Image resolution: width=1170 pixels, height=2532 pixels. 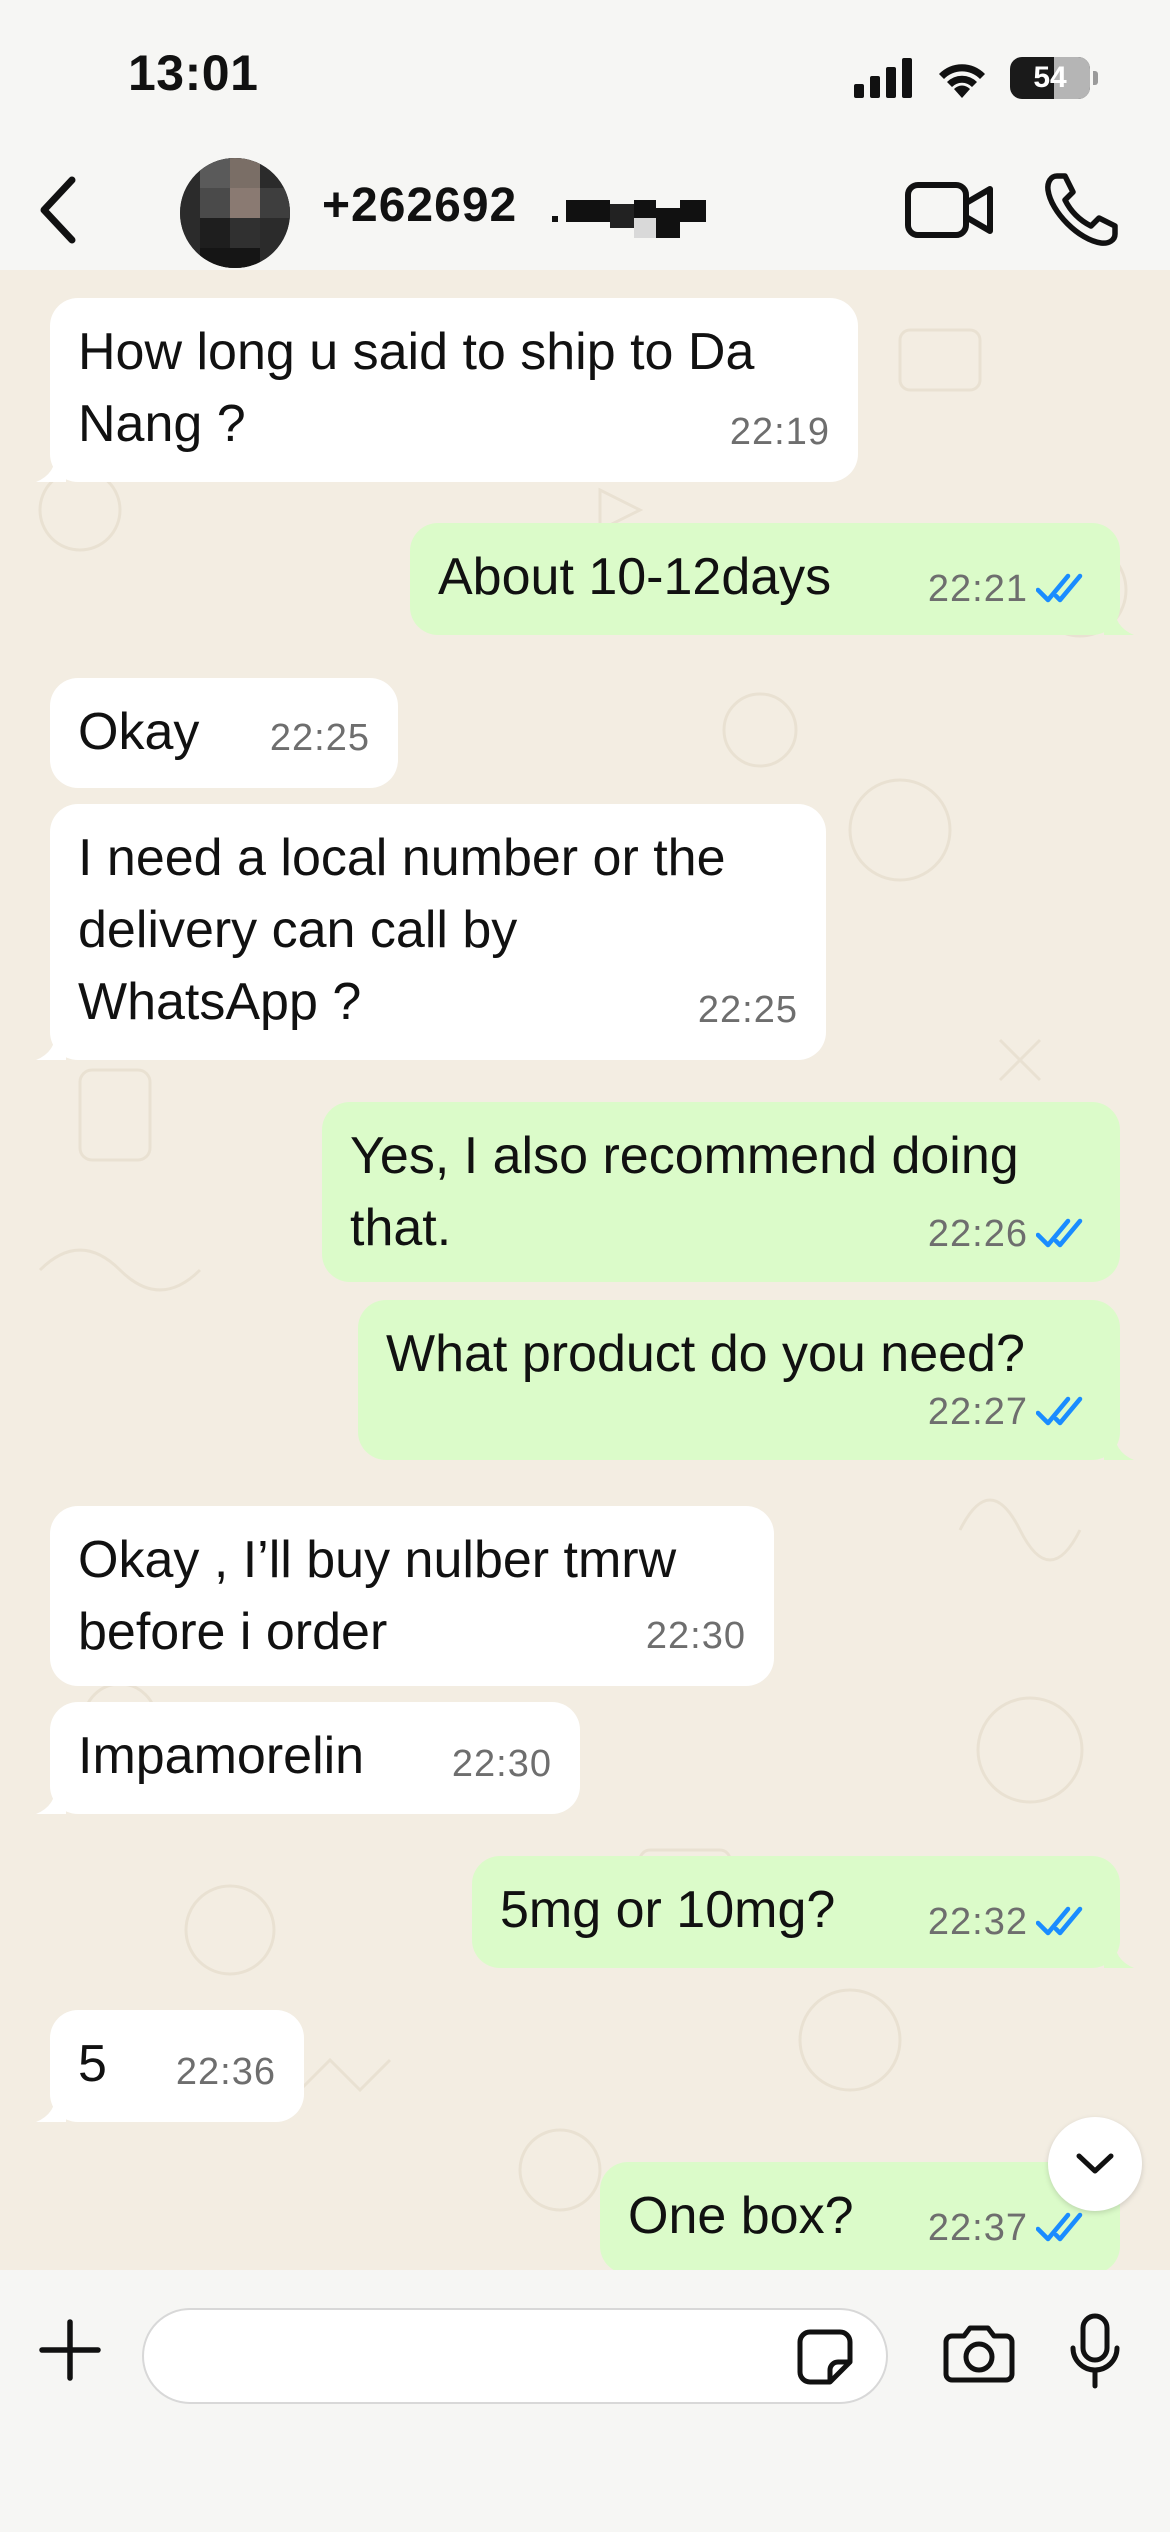 I want to click on message-input-container, so click(x=515, y=2356).